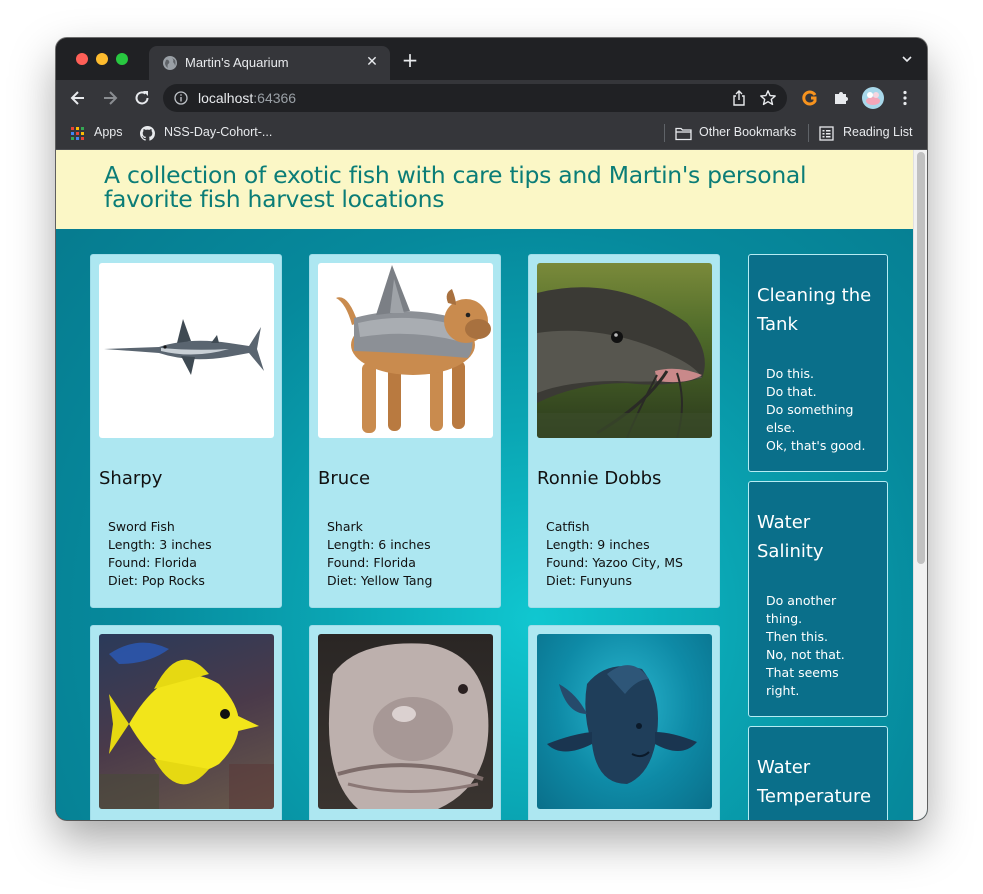 The width and height of the screenshot is (983, 894). I want to click on bookmark-other-bookmarks: Other Bookmarks, so click(737, 133).